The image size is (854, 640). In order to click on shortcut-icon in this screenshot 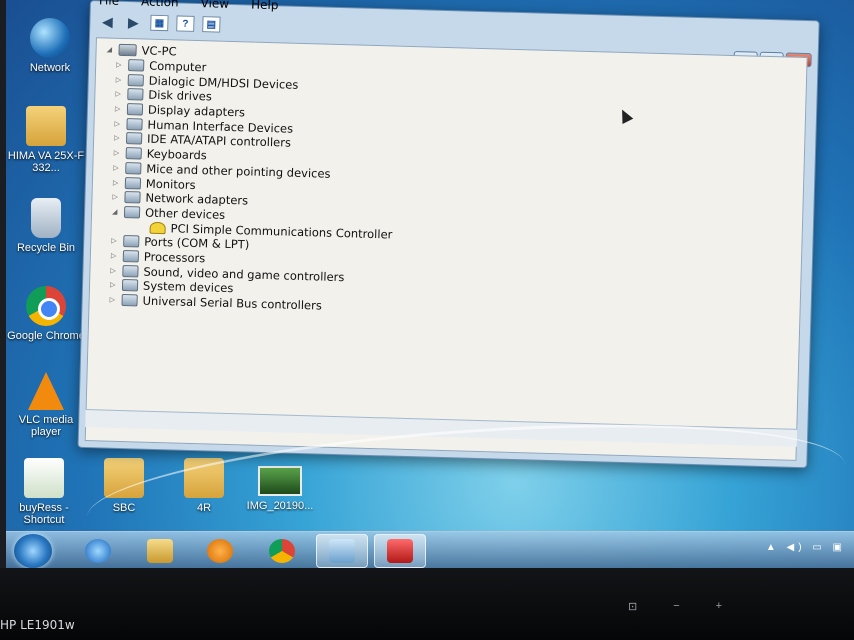, I will do `click(44, 478)`.